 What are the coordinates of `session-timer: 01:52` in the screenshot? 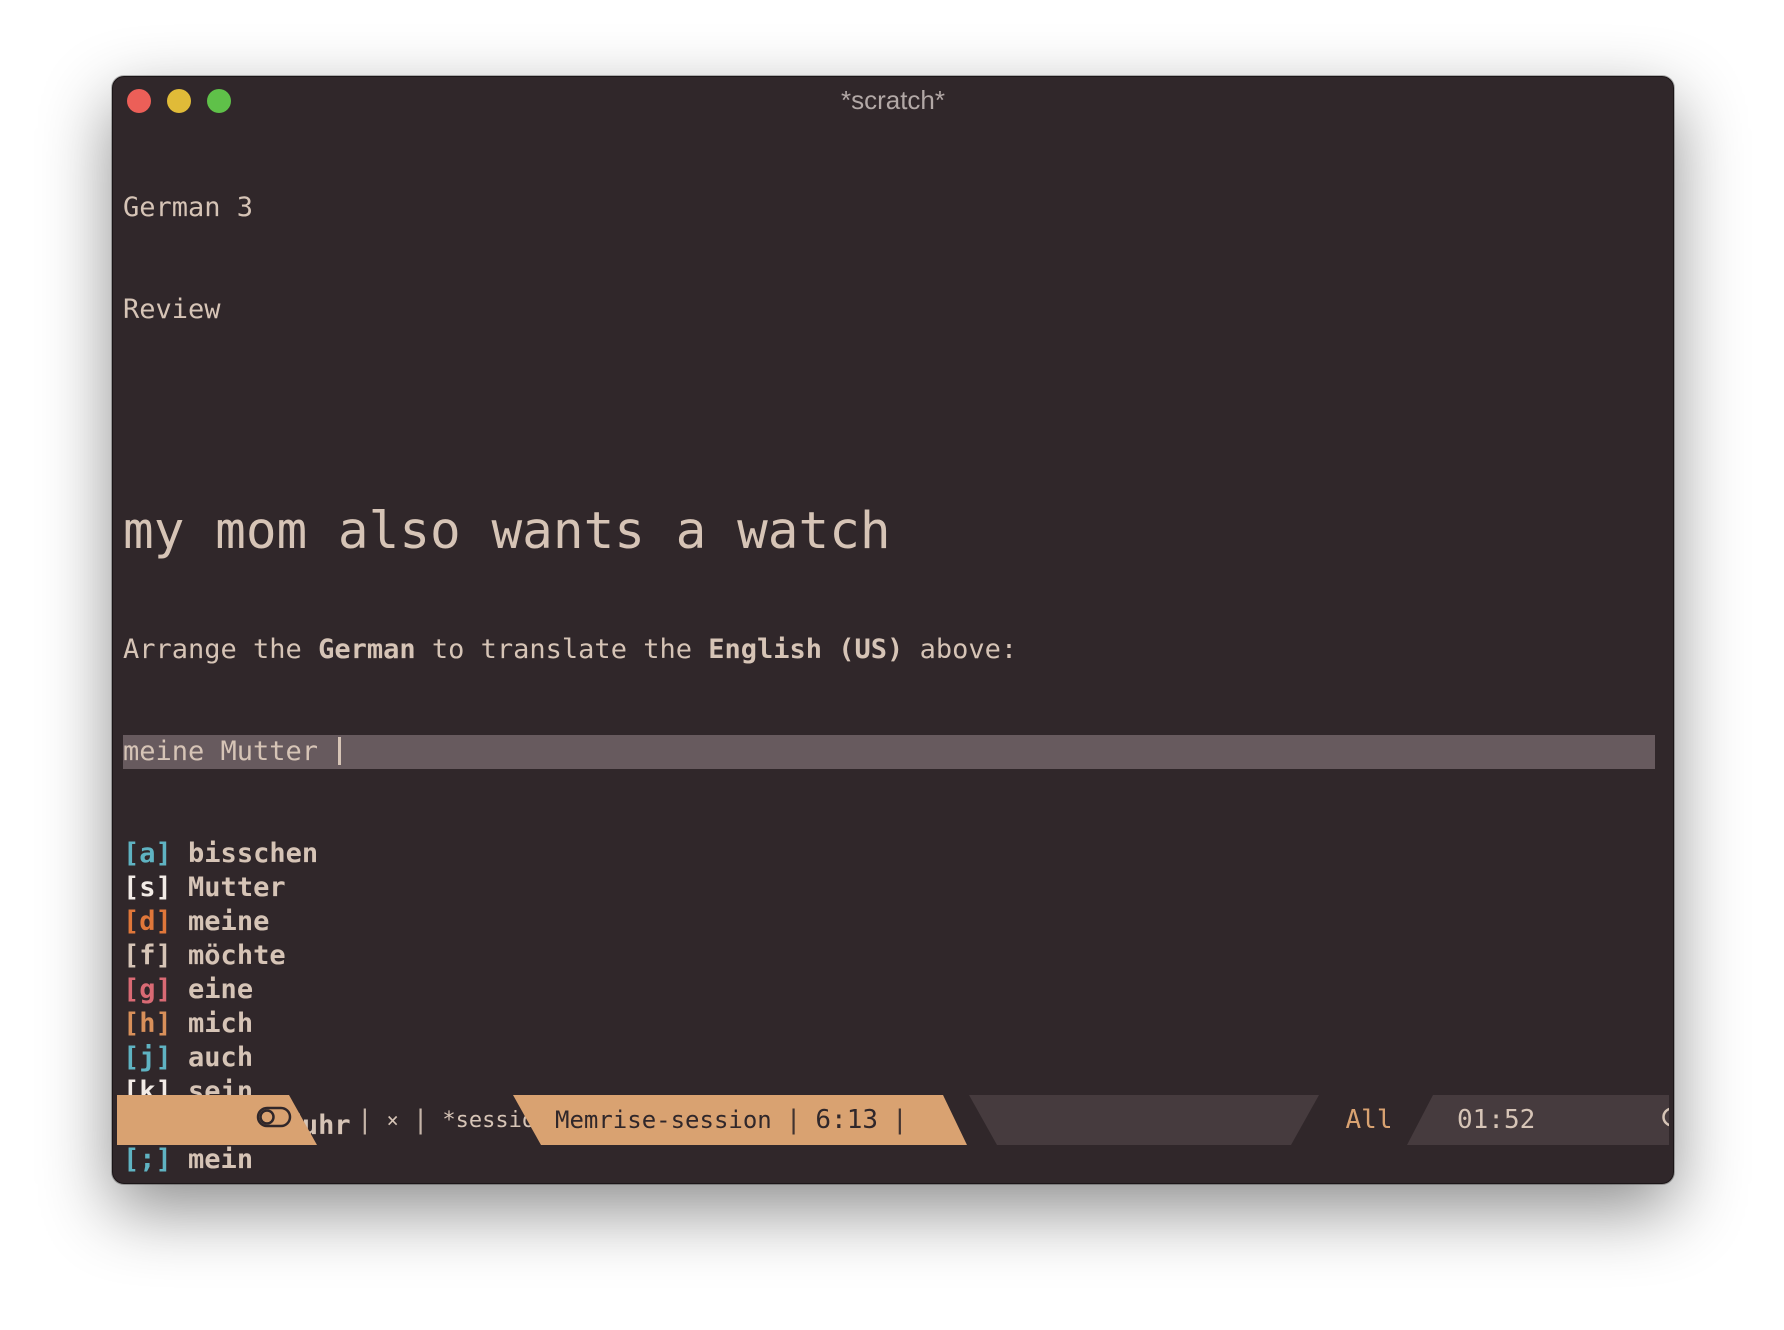 It's located at (1496, 1120).